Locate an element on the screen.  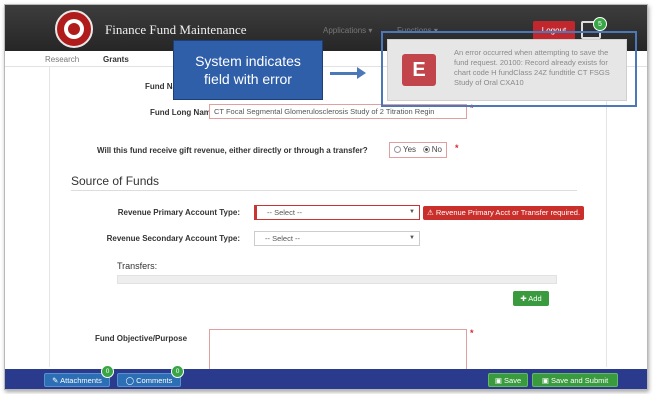
plus-icon: ✚ is located at coordinates (523, 298).